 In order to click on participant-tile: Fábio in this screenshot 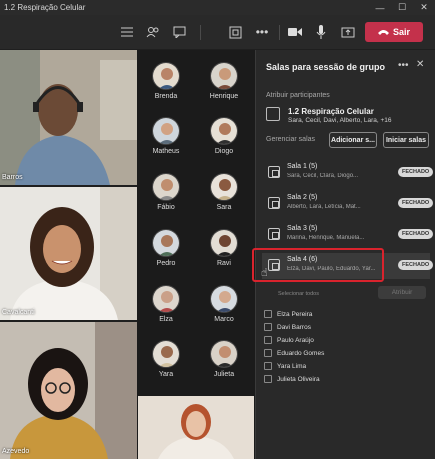, I will do `click(166, 192)`.